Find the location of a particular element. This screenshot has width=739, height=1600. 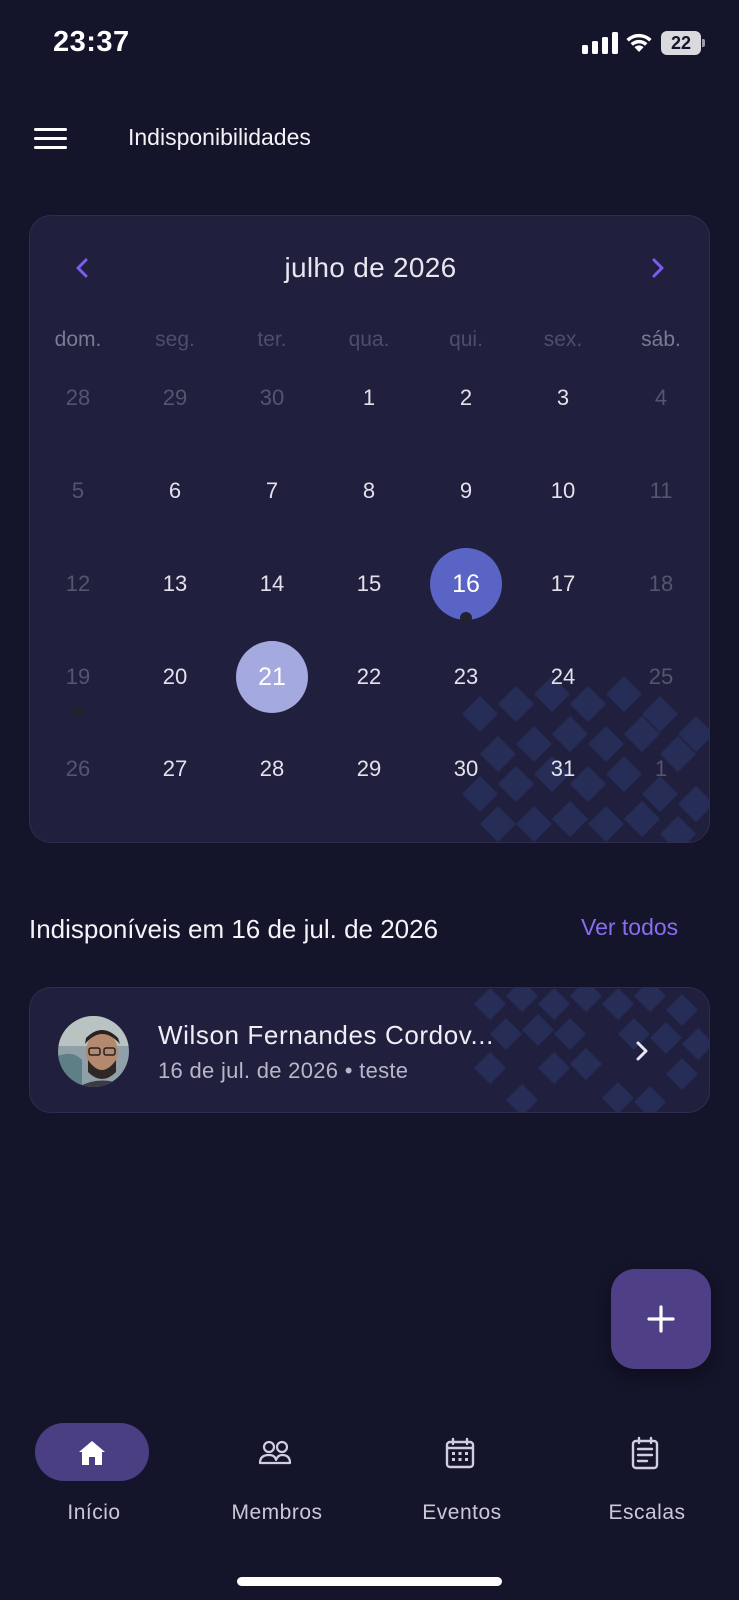

calendar-day: 18 is located at coordinates (661, 584).